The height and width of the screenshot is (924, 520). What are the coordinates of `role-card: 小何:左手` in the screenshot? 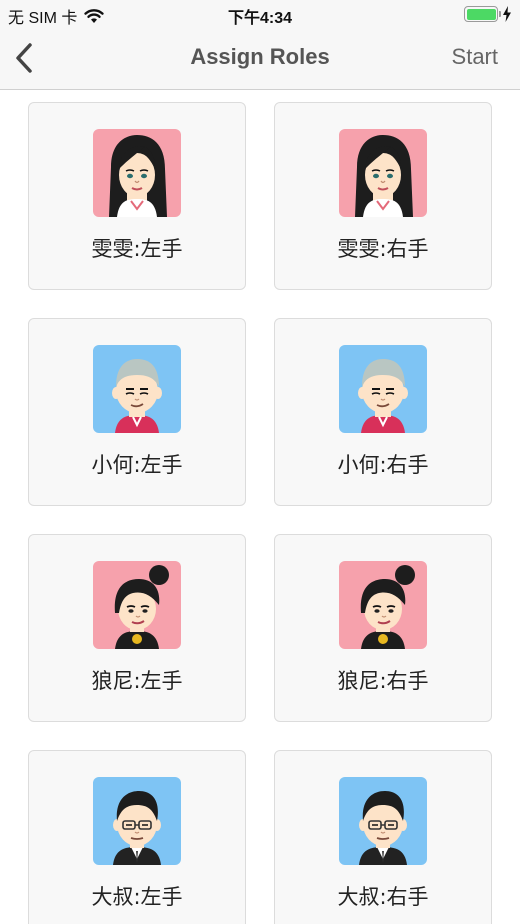 It's located at (137, 412).